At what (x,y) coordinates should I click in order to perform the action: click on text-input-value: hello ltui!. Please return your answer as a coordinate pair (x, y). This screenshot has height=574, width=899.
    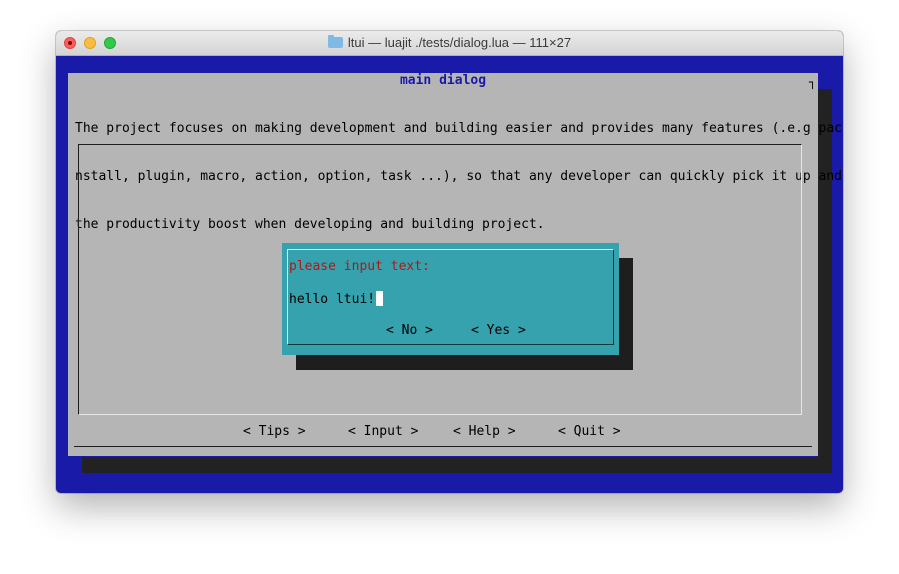
    Looking at the image, I should click on (332, 299).